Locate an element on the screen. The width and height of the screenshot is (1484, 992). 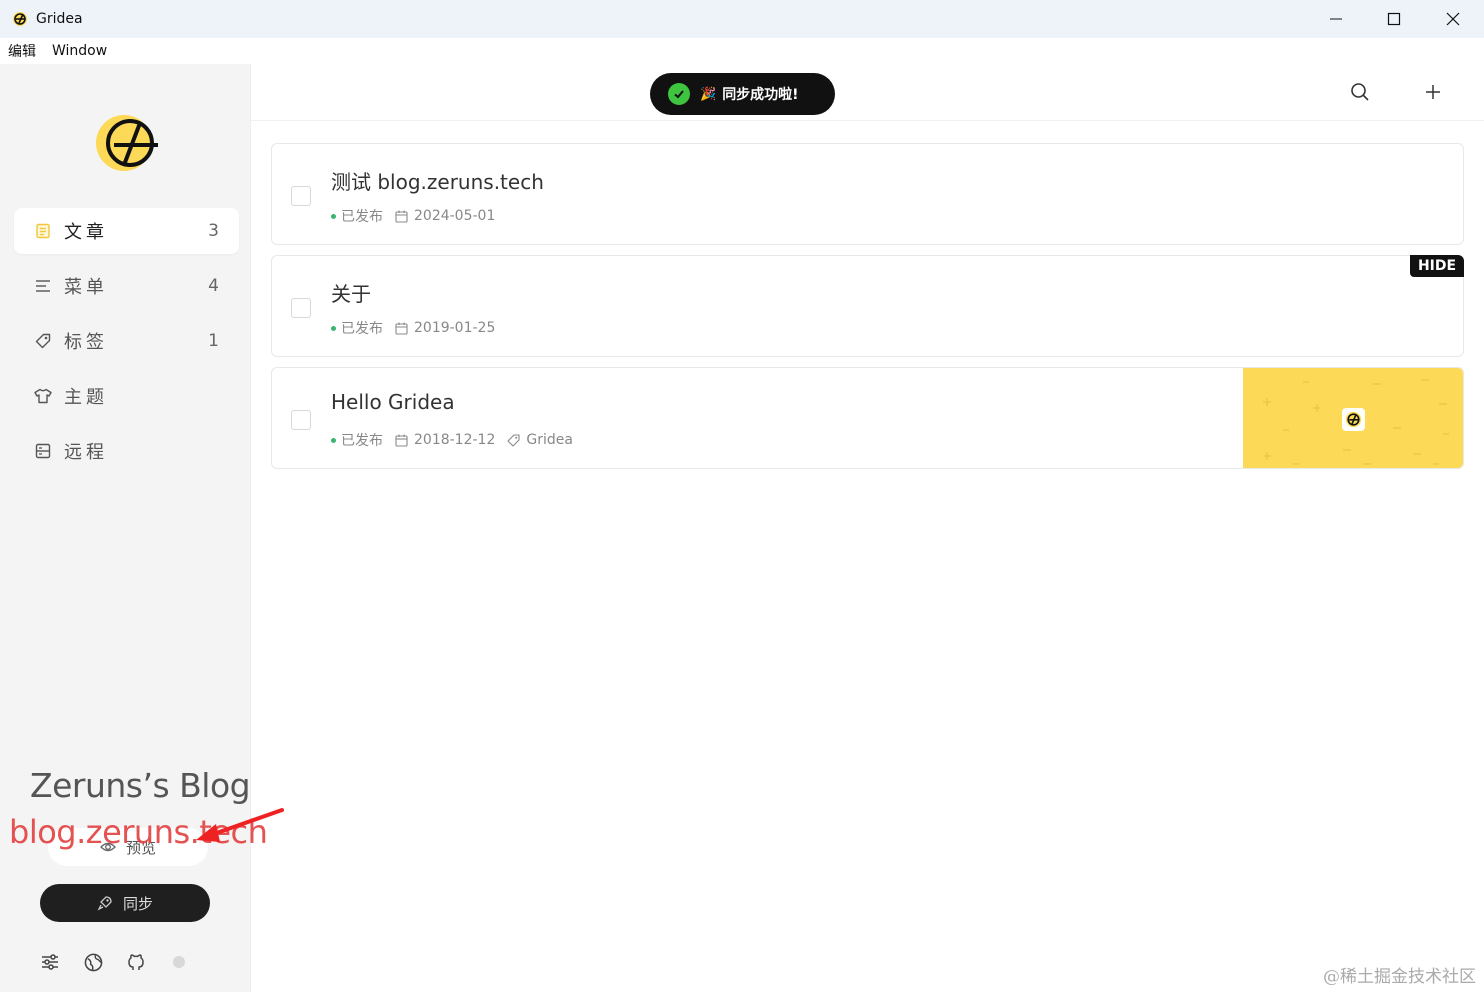
minimize-button is located at coordinates (1336, 19).